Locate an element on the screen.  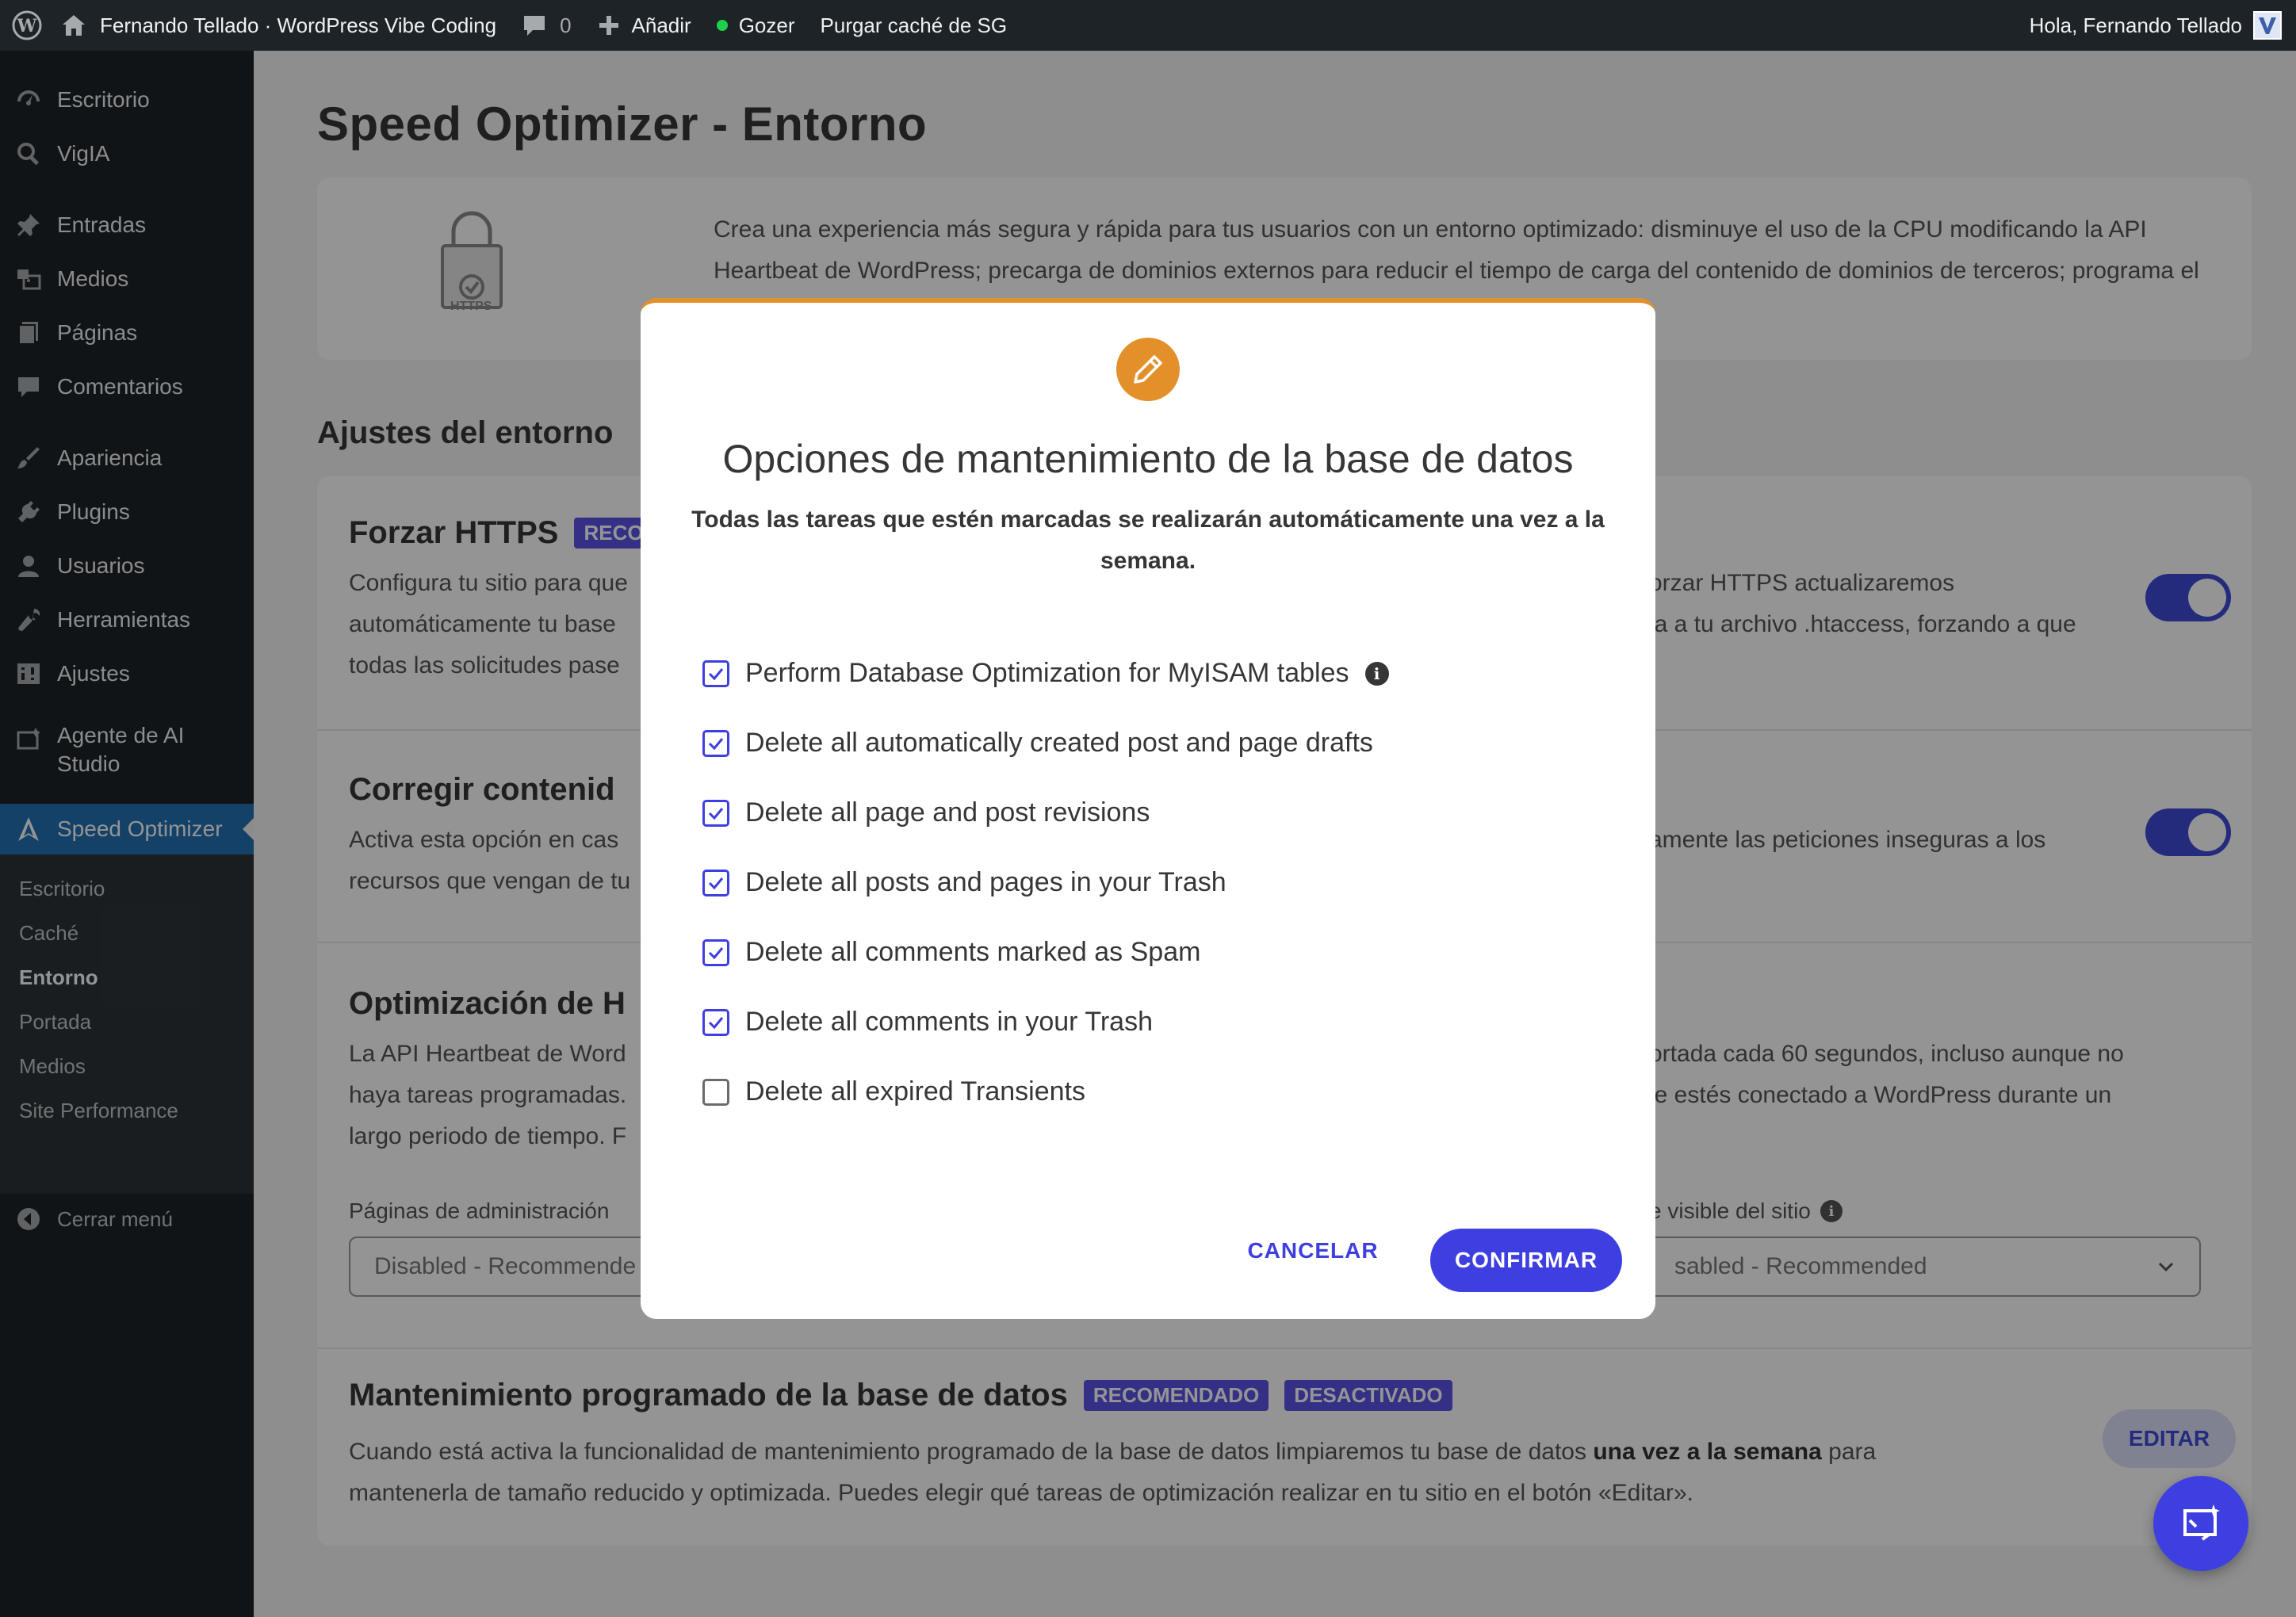
wordpress-logo-button: W is located at coordinates (28, 25).